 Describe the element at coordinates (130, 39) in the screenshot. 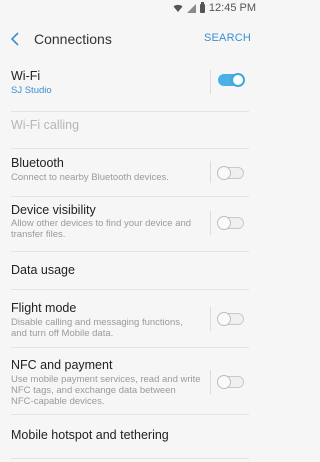

I see `app-bar: Connections SEARCH` at that location.